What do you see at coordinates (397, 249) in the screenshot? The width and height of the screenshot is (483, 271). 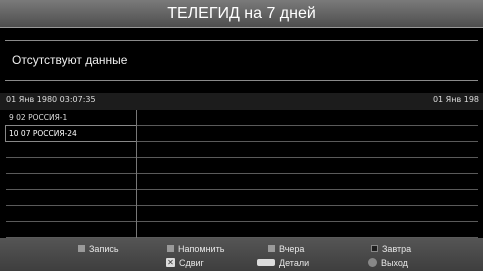 I see `tomorrow-label: Завтра` at bounding box center [397, 249].